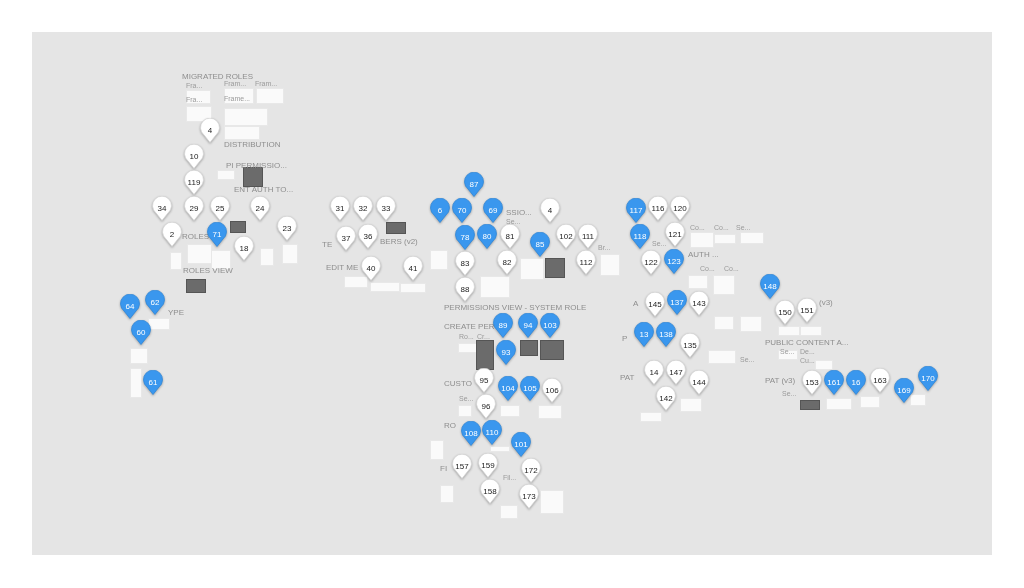  Describe the element at coordinates (812, 382) in the screenshot. I see `comment-pin: 153` at that location.